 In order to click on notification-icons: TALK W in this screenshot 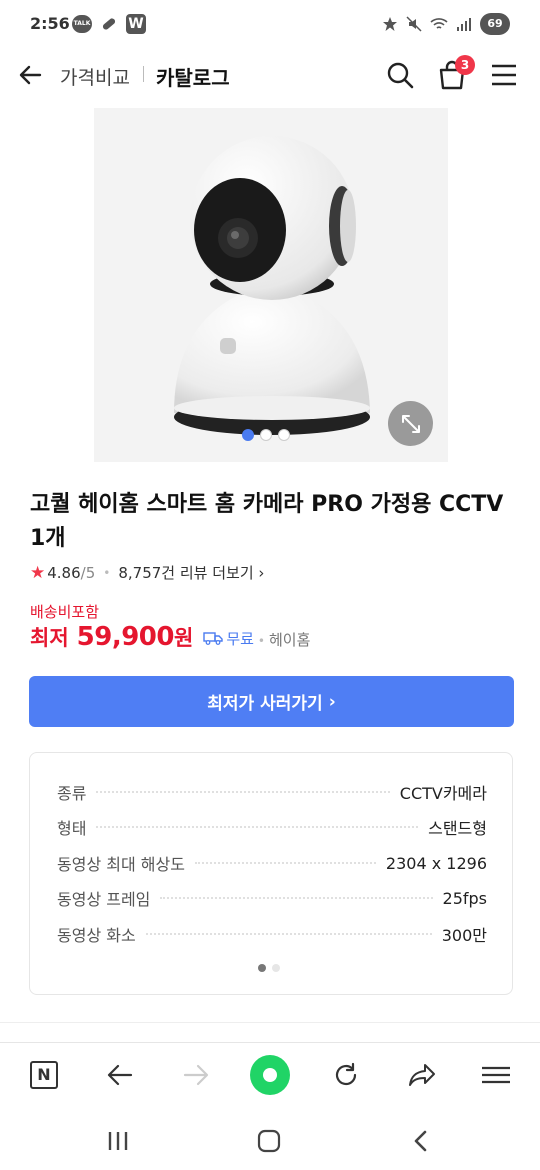, I will do `click(109, 24)`.